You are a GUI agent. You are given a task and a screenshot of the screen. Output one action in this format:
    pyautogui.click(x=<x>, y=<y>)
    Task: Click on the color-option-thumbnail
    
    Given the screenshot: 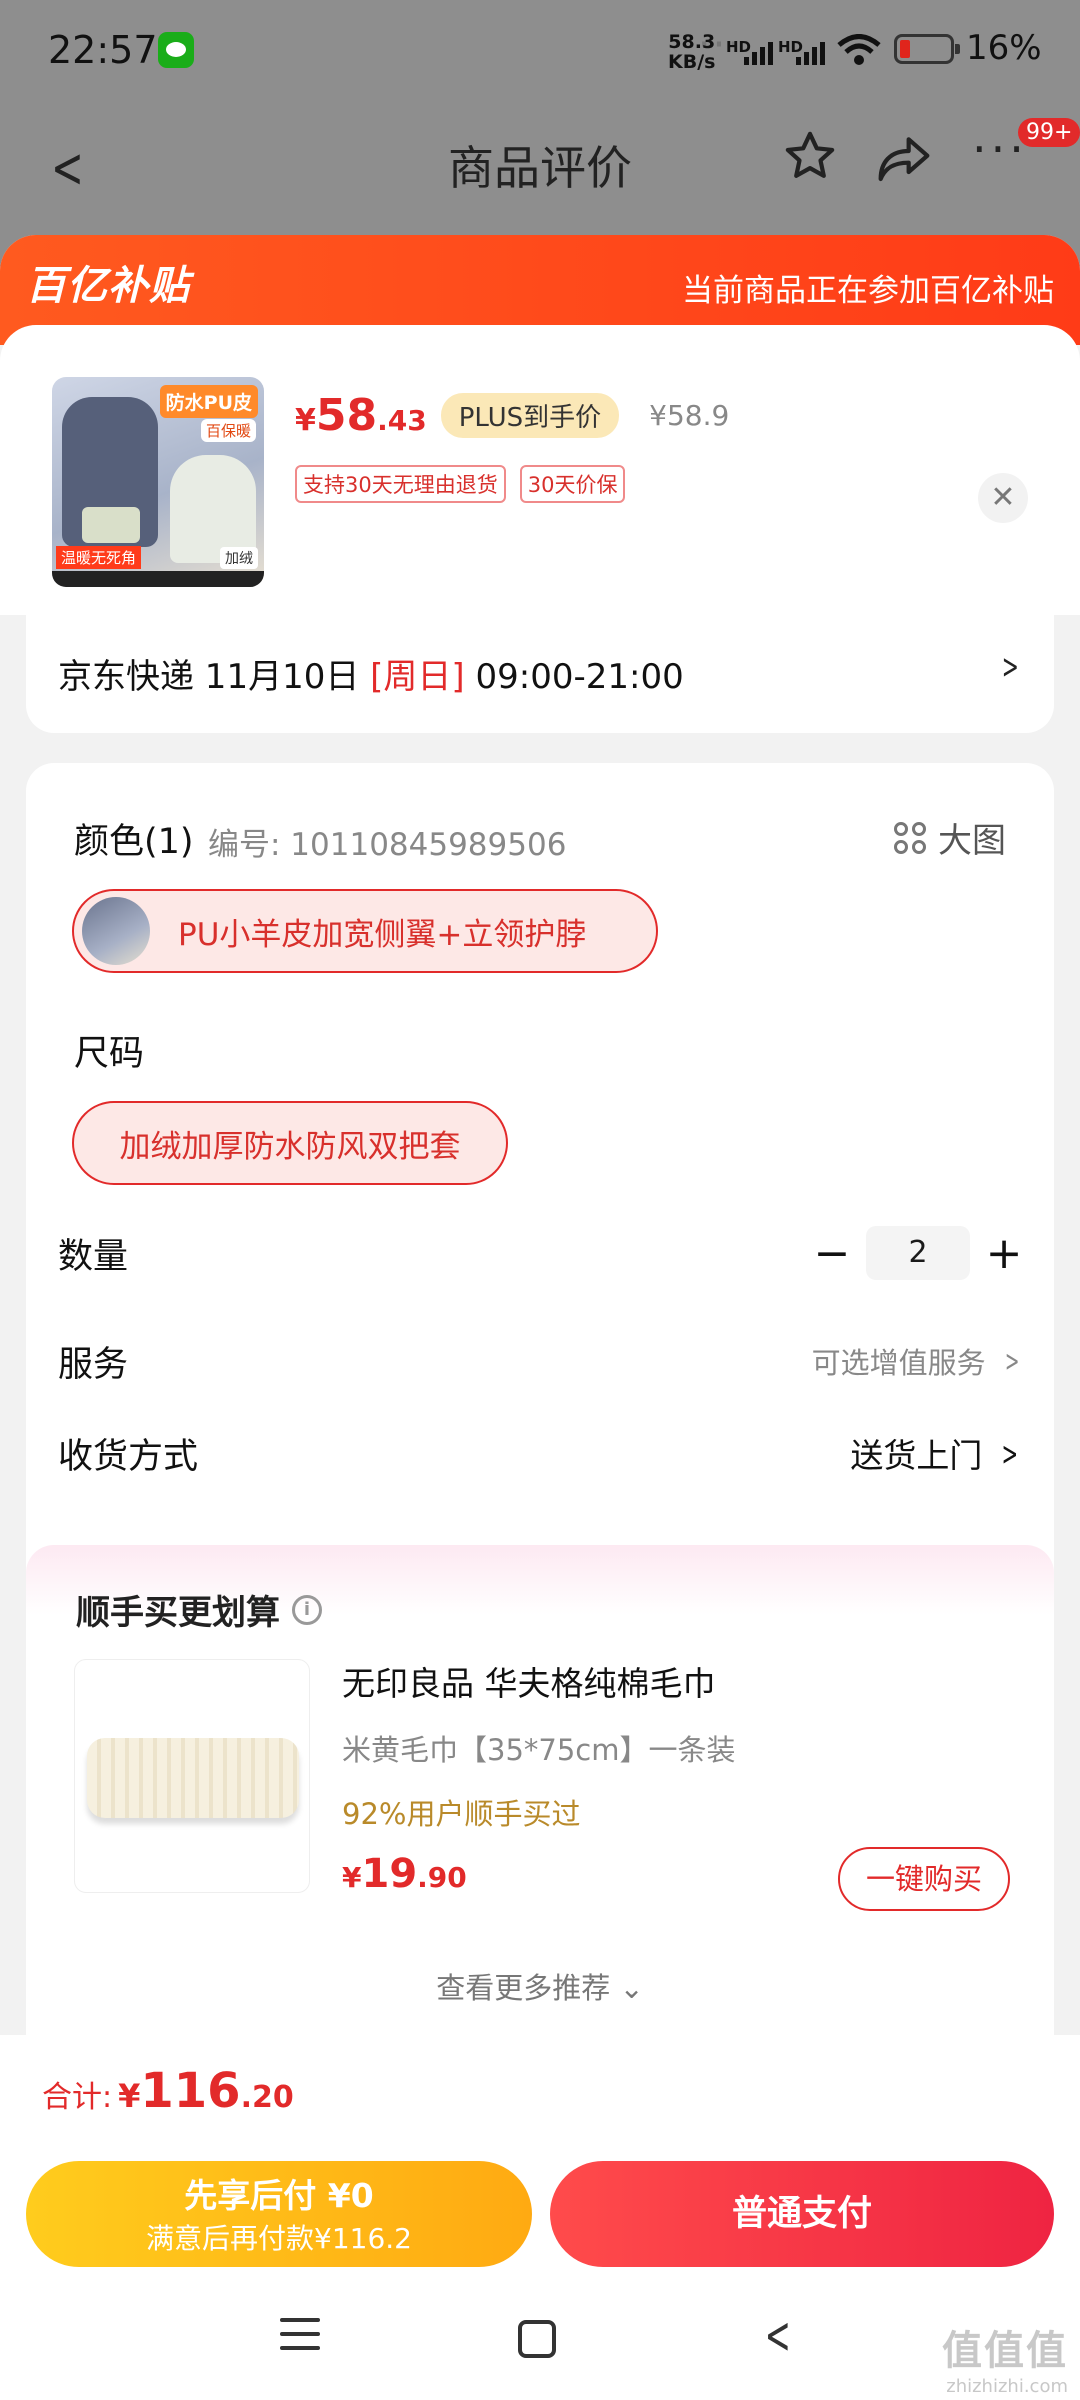 What is the action you would take?
    pyautogui.click(x=116, y=931)
    